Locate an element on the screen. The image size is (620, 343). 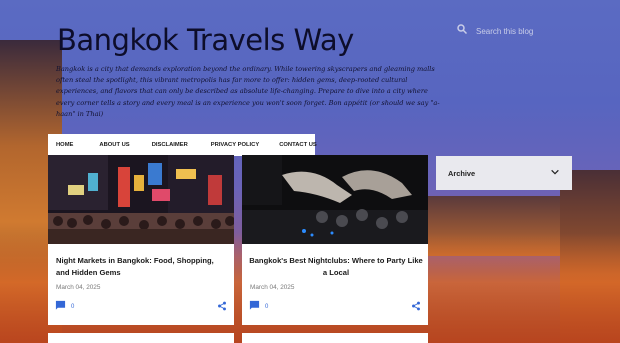
blog-title: Bangkok Travels Way is located at coordinates (205, 40).